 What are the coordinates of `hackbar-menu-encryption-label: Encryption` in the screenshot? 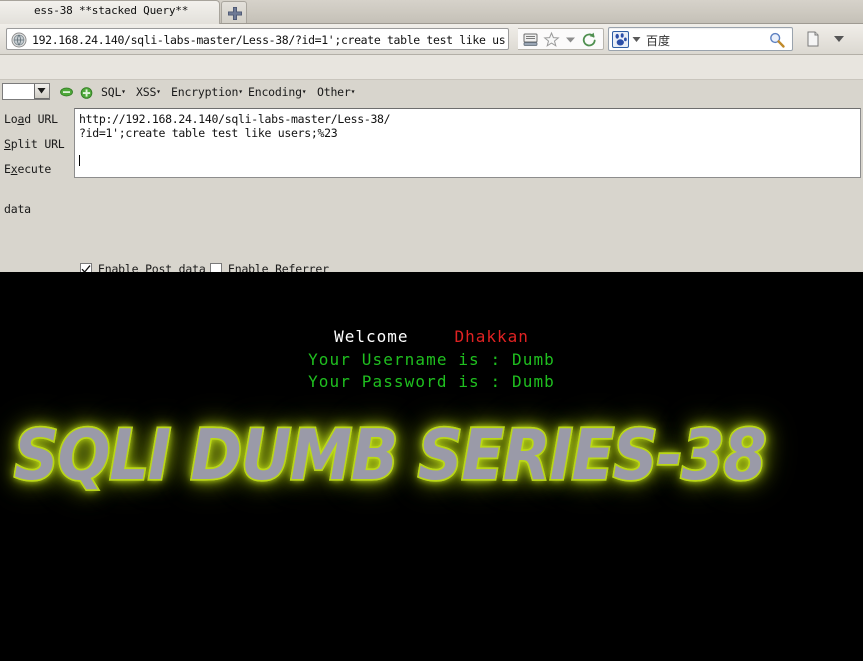 It's located at (205, 92).